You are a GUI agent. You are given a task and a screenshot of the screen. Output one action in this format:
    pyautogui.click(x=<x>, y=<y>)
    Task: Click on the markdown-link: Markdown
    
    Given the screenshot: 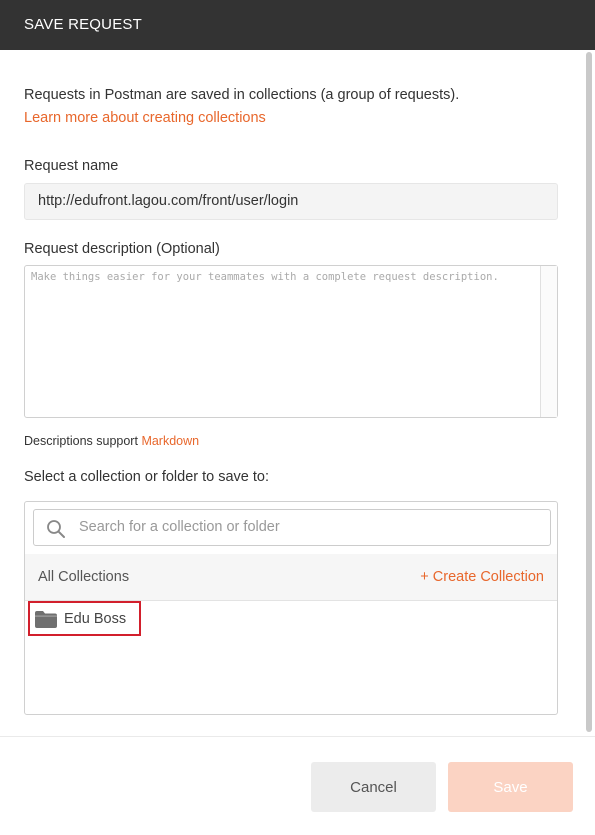 What is the action you would take?
    pyautogui.click(x=170, y=441)
    